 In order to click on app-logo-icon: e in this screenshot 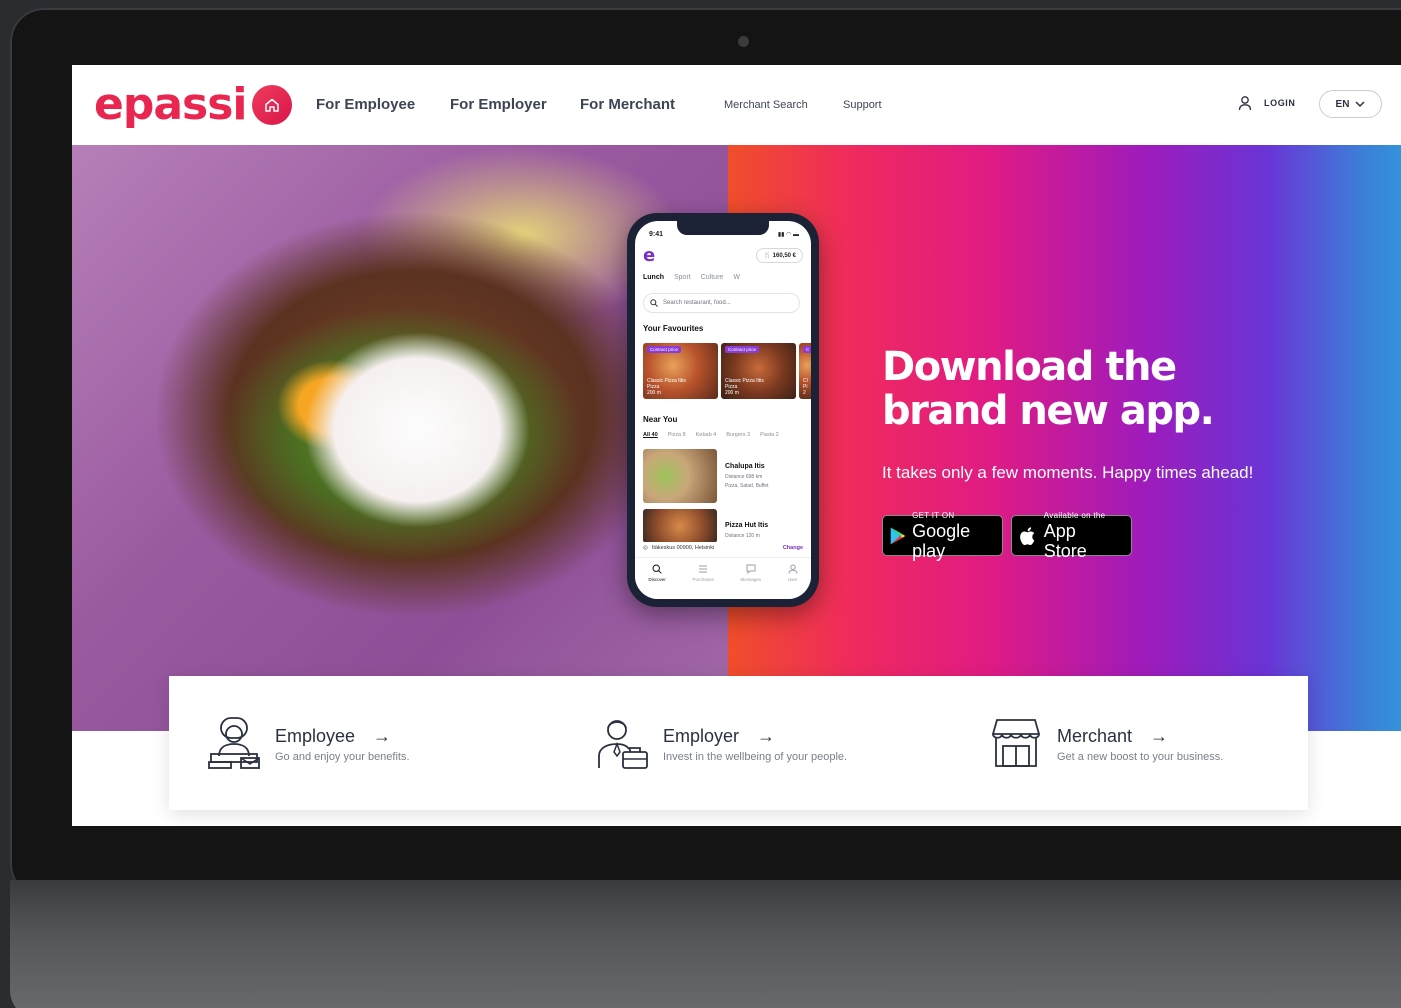, I will do `click(649, 255)`.